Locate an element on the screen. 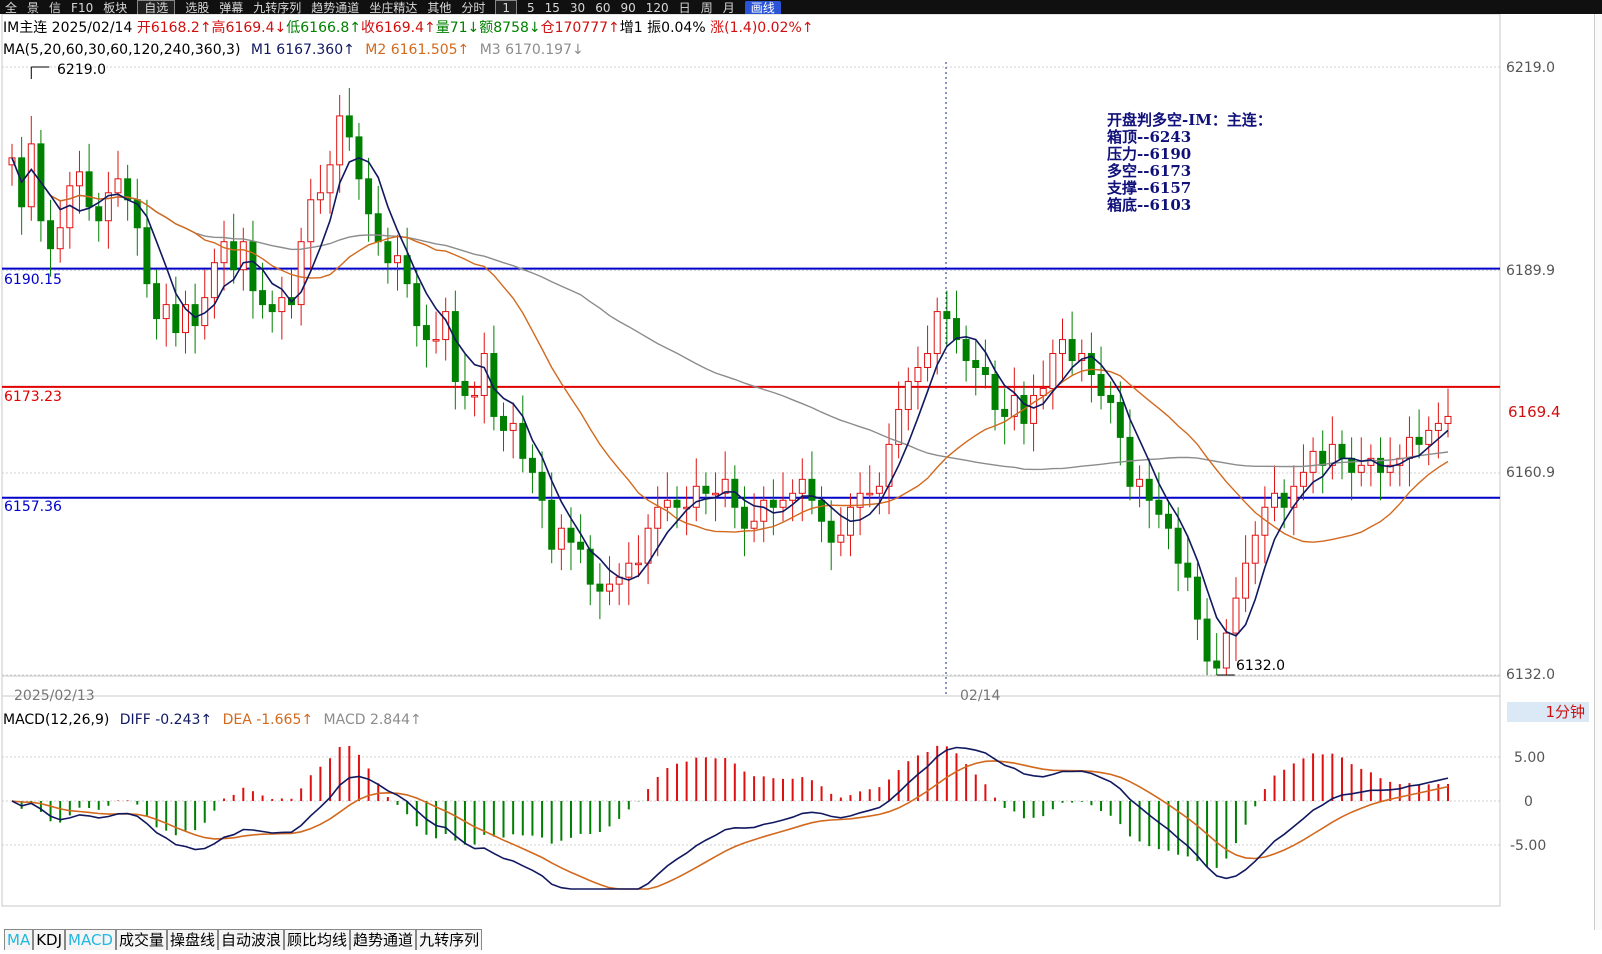 The height and width of the screenshot is (954, 1602). y-axis-tick: 6160.9 is located at coordinates (1530, 473).